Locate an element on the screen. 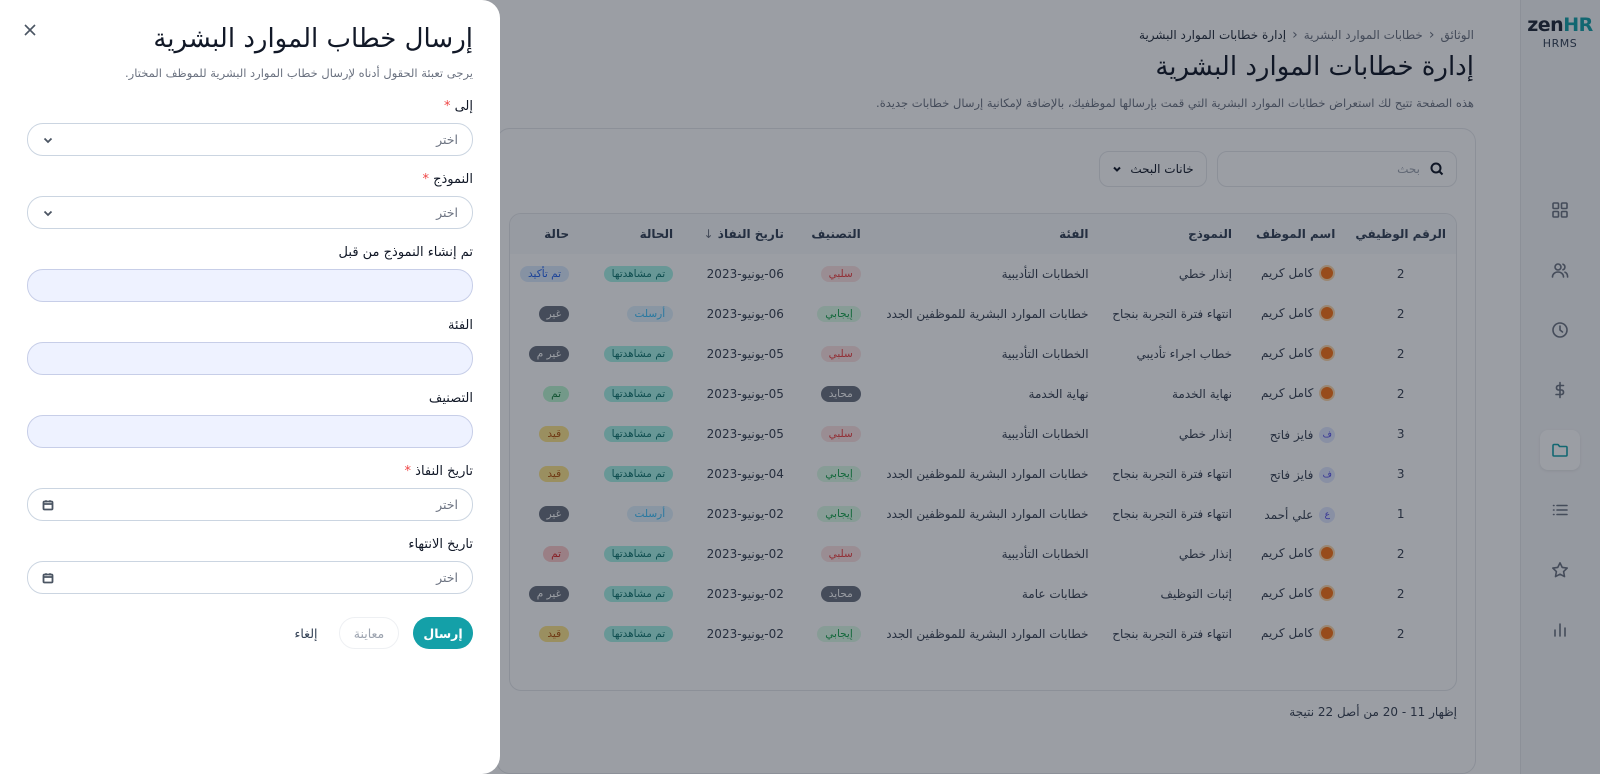 The image size is (1600, 774). to-label-text: إلى is located at coordinates (463, 106).